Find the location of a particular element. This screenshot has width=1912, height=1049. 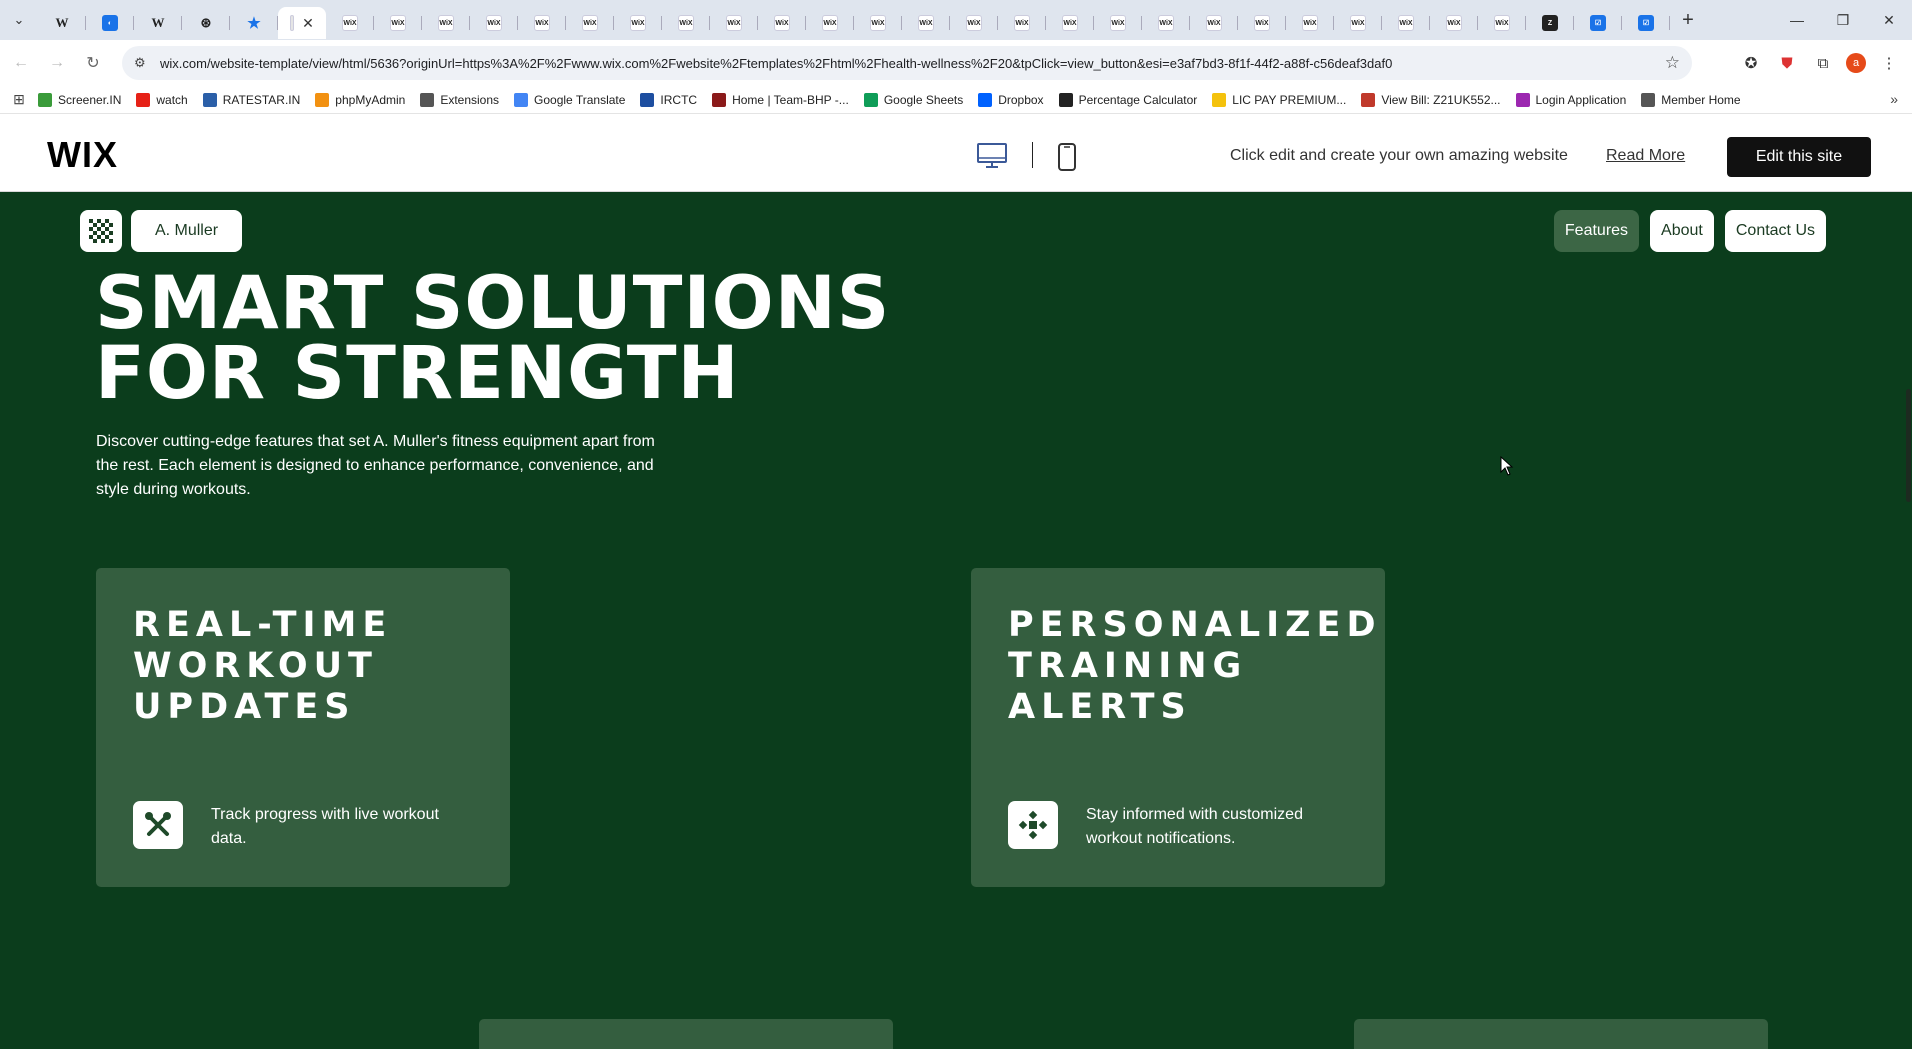

read-more-link: Read More is located at coordinates (1645, 156).